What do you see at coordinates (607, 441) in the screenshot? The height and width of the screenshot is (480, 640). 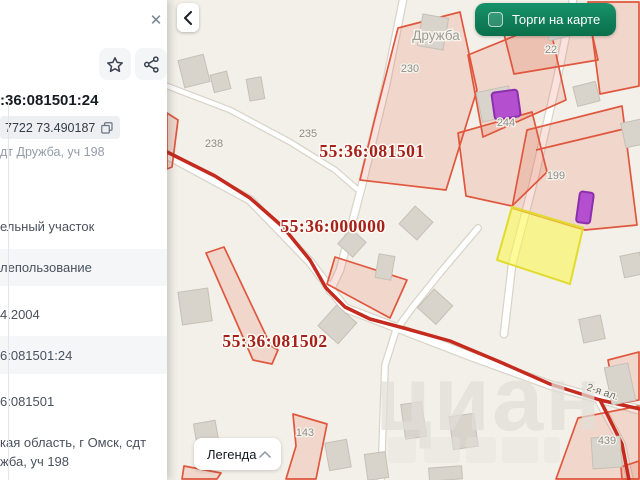 I see `parcel-number-label: 439` at bounding box center [607, 441].